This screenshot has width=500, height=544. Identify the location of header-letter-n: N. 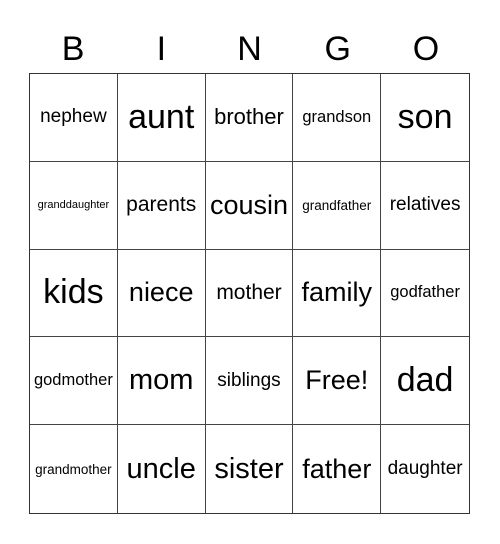
(249, 49).